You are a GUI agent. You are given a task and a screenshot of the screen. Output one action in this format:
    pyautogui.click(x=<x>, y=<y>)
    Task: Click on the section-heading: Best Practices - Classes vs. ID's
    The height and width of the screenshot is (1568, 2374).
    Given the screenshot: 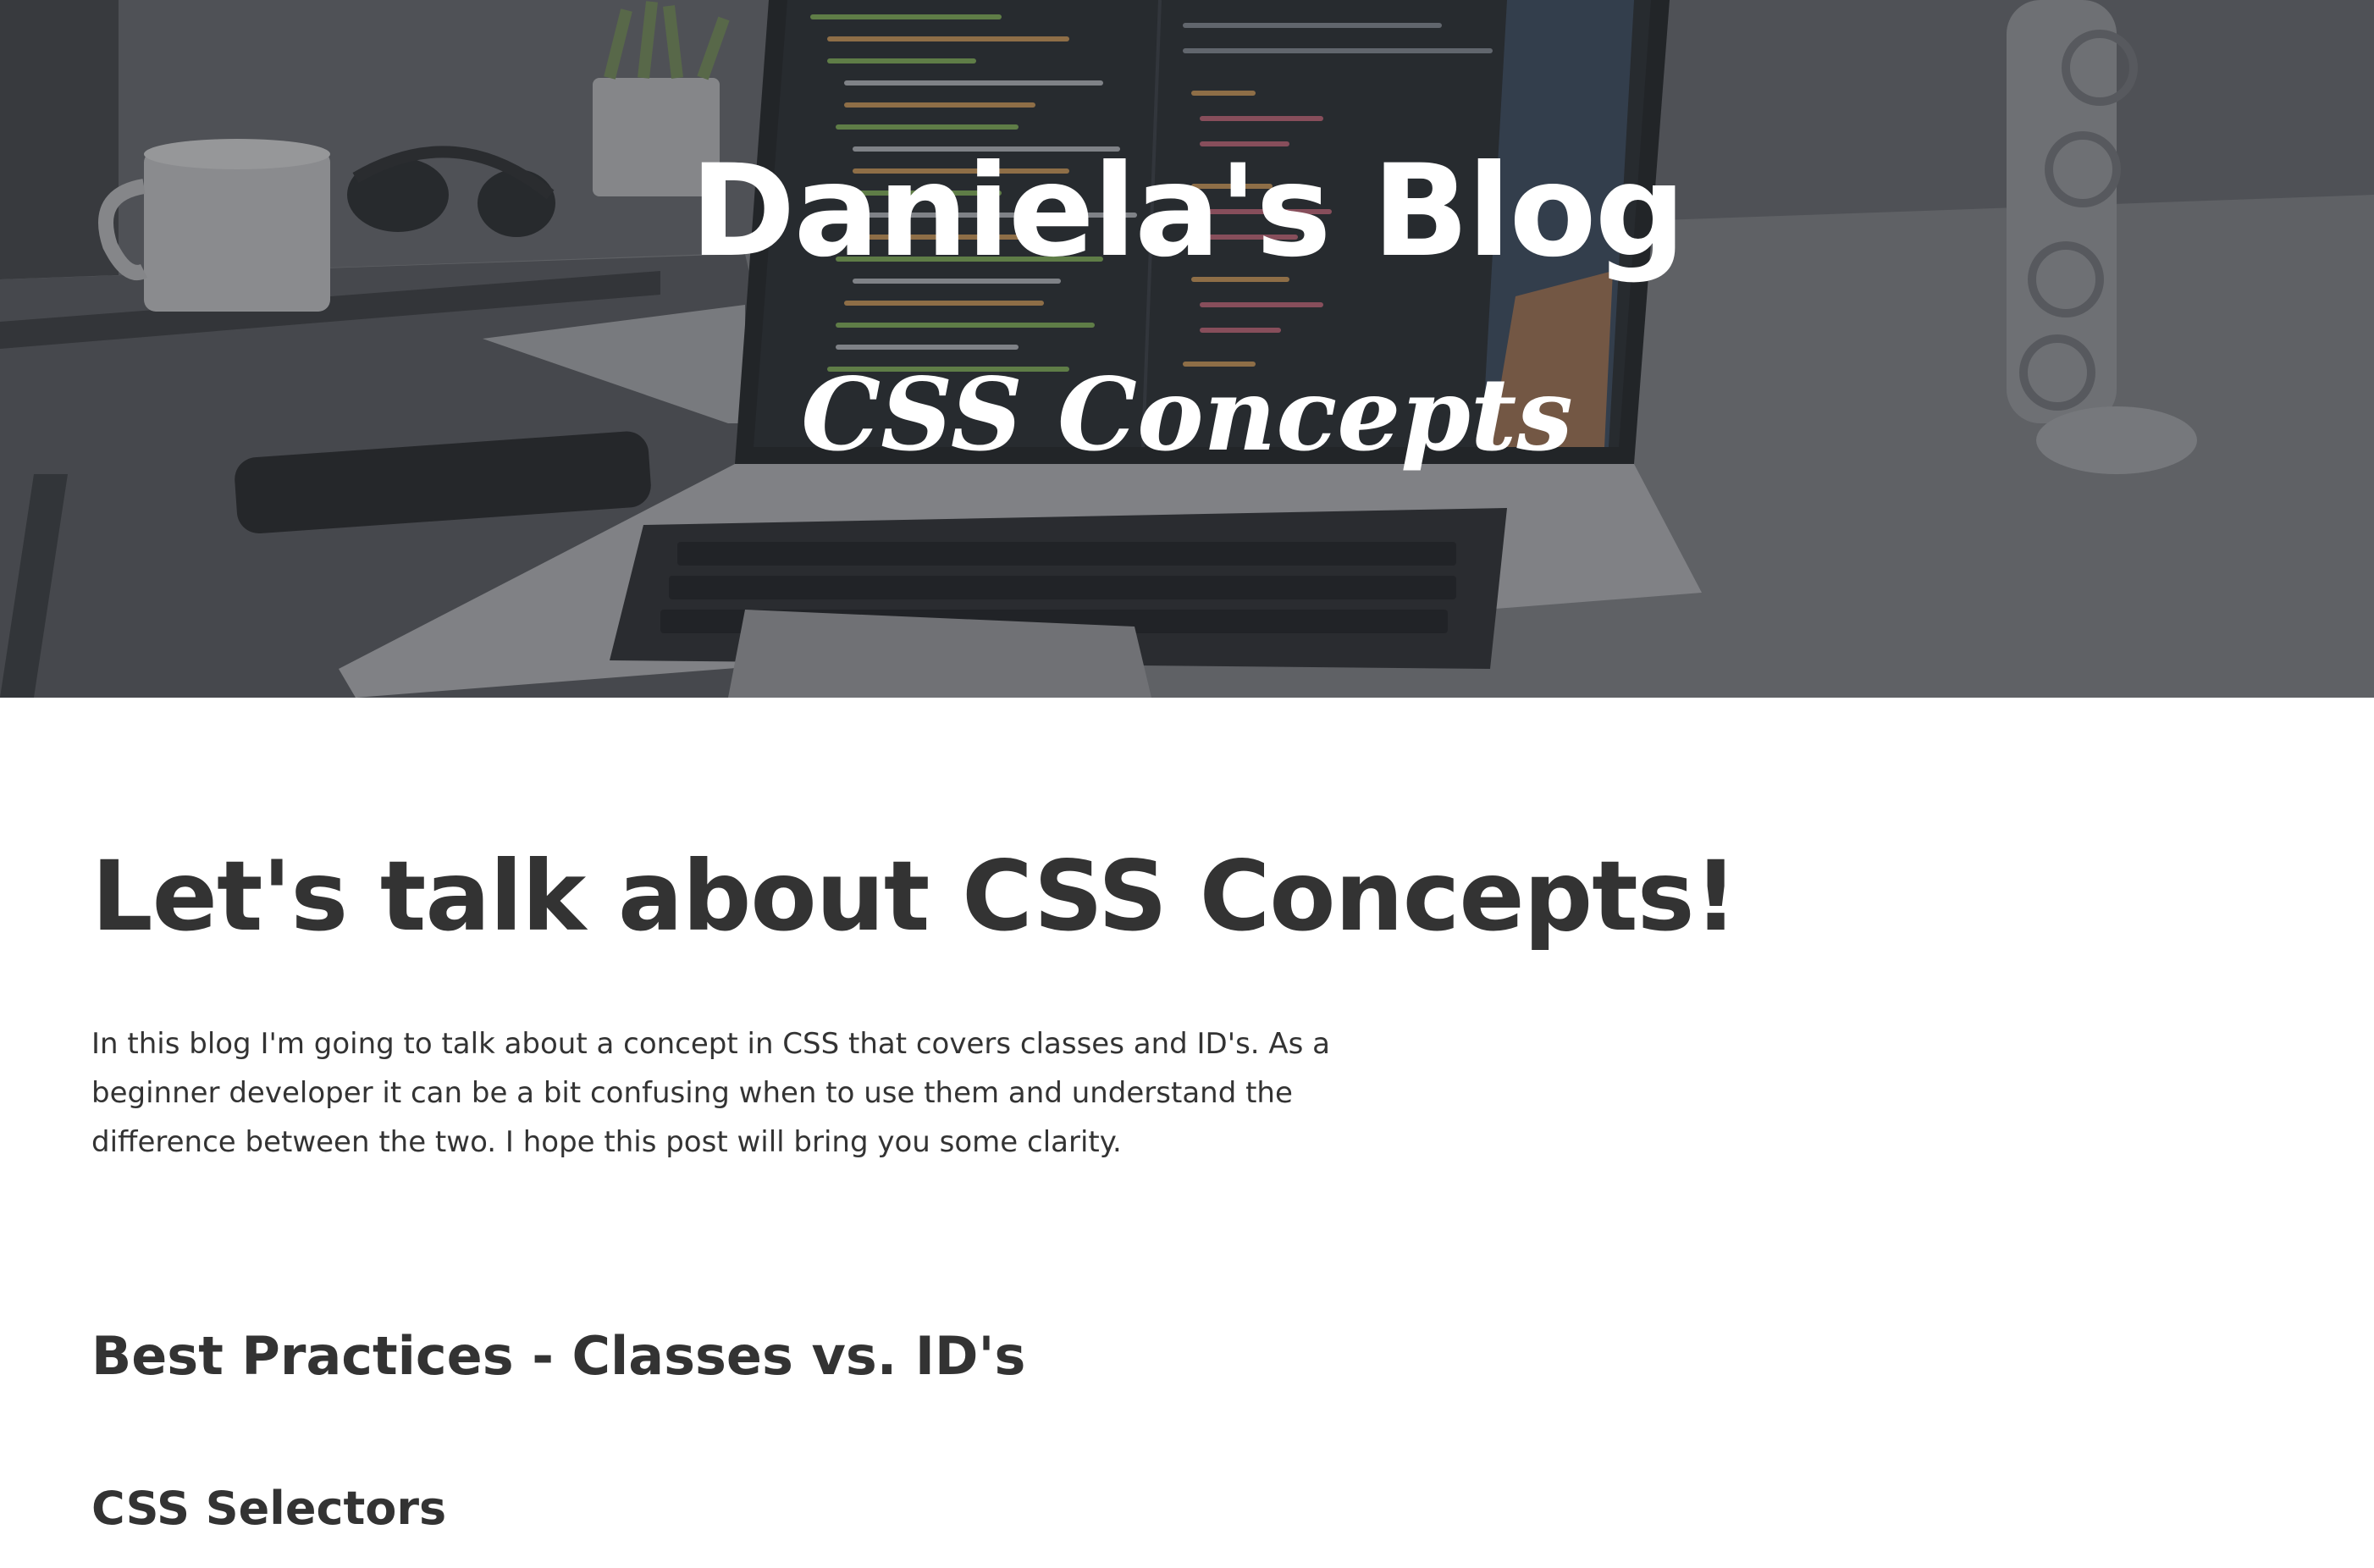 What is the action you would take?
    pyautogui.click(x=558, y=1356)
    